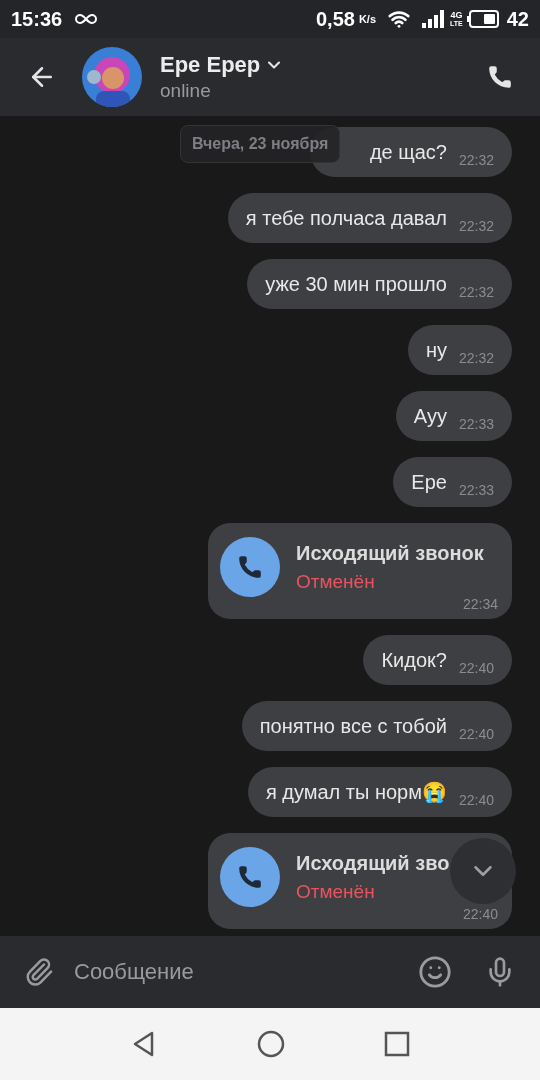 Image resolution: width=540 pixels, height=1080 pixels. What do you see at coordinates (260, 144) in the screenshot?
I see `date-pill: Вчера, 23 ноября` at bounding box center [260, 144].